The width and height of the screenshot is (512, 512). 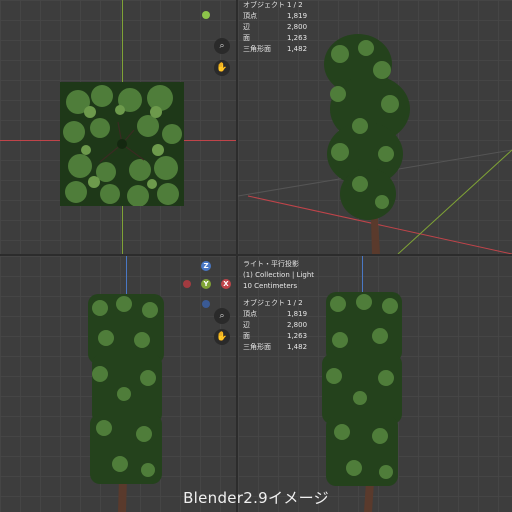 I want to click on gizmo-z-axis: Z, so click(x=206, y=266).